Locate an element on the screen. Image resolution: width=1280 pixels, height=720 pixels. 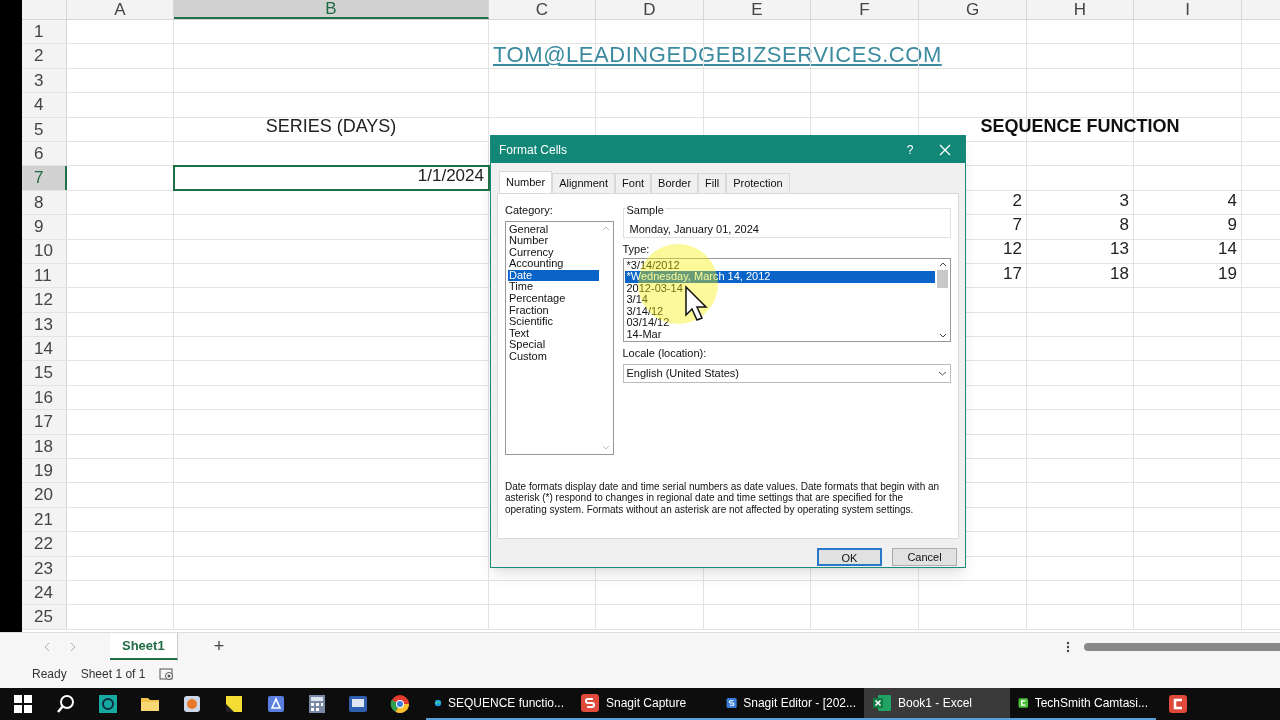
category-item: Text is located at coordinates (553, 333).